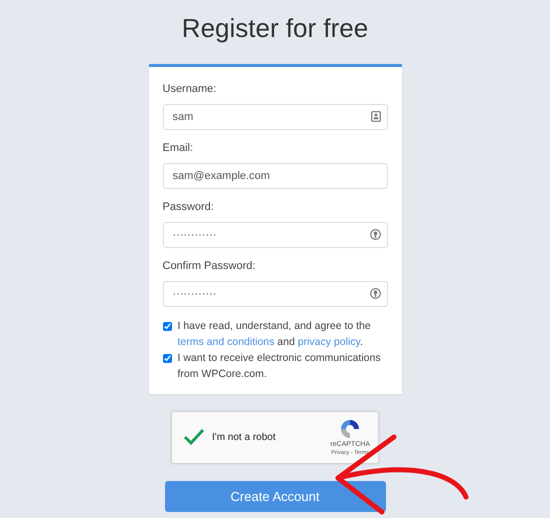  Describe the element at coordinates (244, 438) in the screenshot. I see `captcha-label: I'm not a robot` at that location.